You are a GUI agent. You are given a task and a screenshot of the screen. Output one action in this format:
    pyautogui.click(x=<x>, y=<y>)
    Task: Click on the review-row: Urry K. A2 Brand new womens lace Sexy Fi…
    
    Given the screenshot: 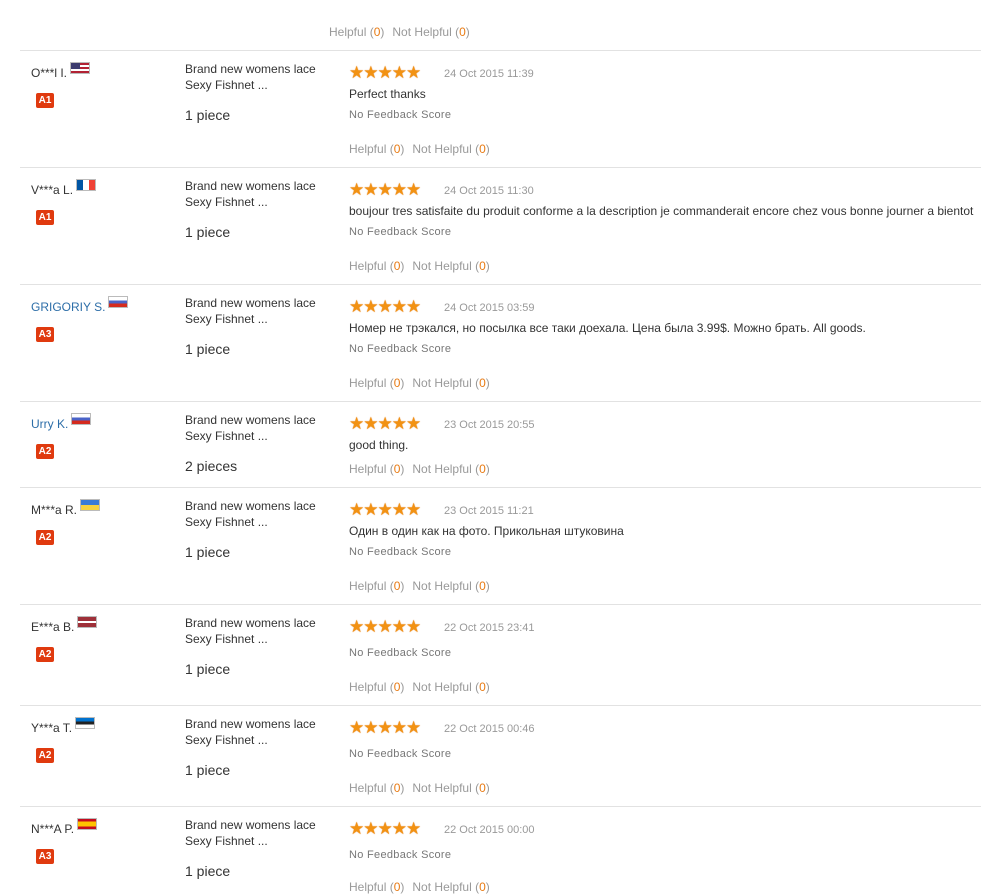 What is the action you would take?
    pyautogui.click(x=500, y=444)
    